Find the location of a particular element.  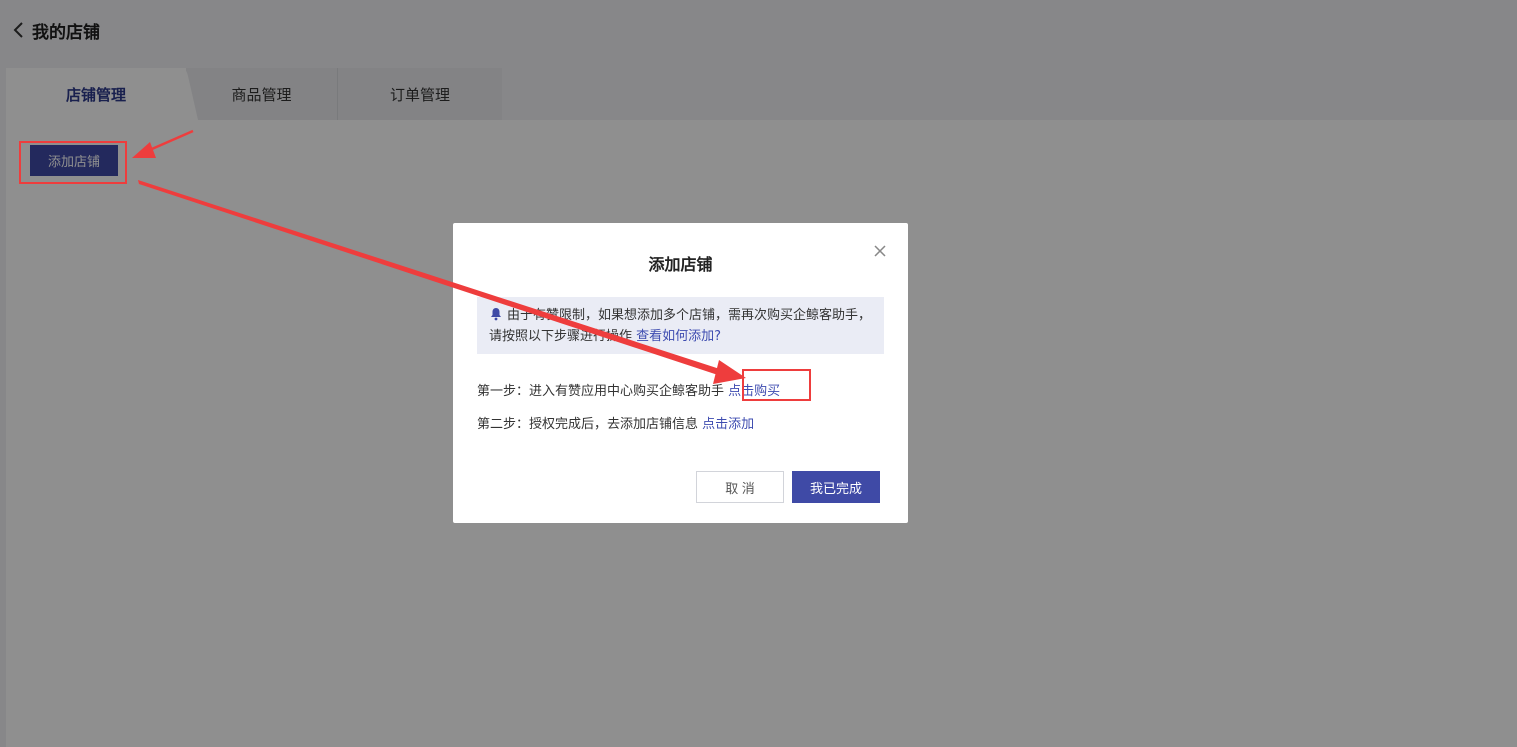

close-icon is located at coordinates (880, 251).